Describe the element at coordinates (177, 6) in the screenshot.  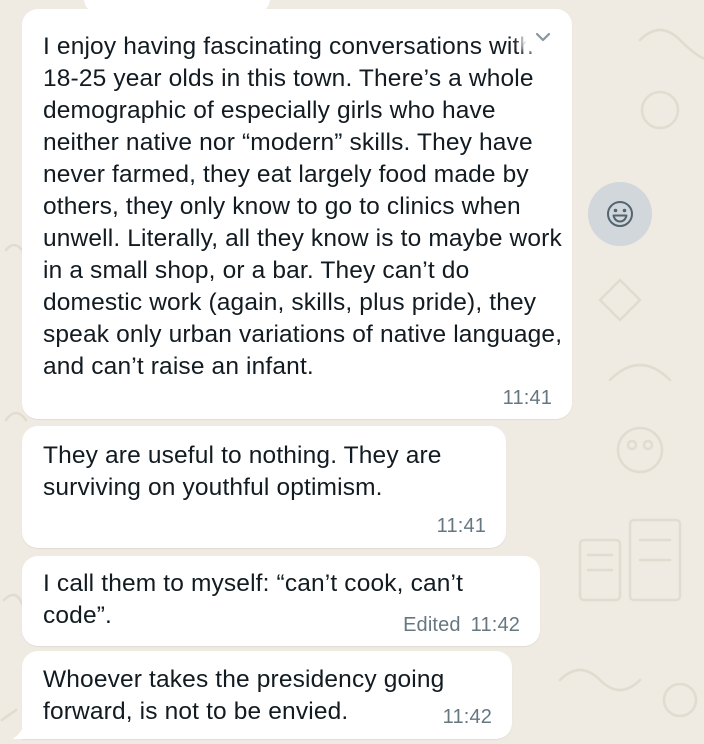
I see `previous-message-edge` at that location.